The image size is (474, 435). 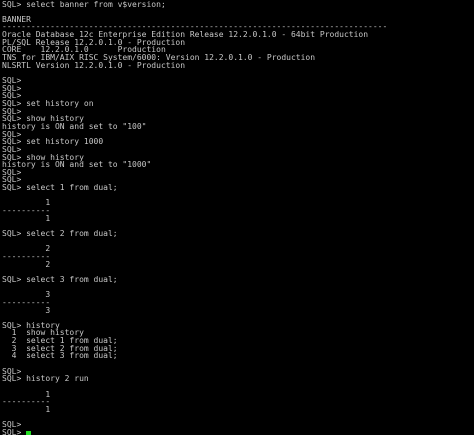 I want to click on terminal-line: SQL> select banner from v$version;, so click(x=84, y=4).